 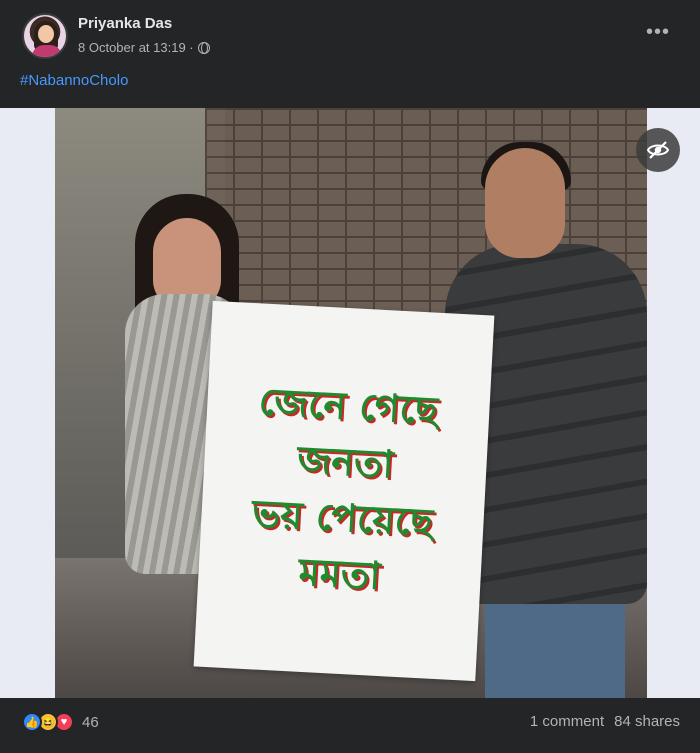 I want to click on hide-image-button, so click(x=658, y=150).